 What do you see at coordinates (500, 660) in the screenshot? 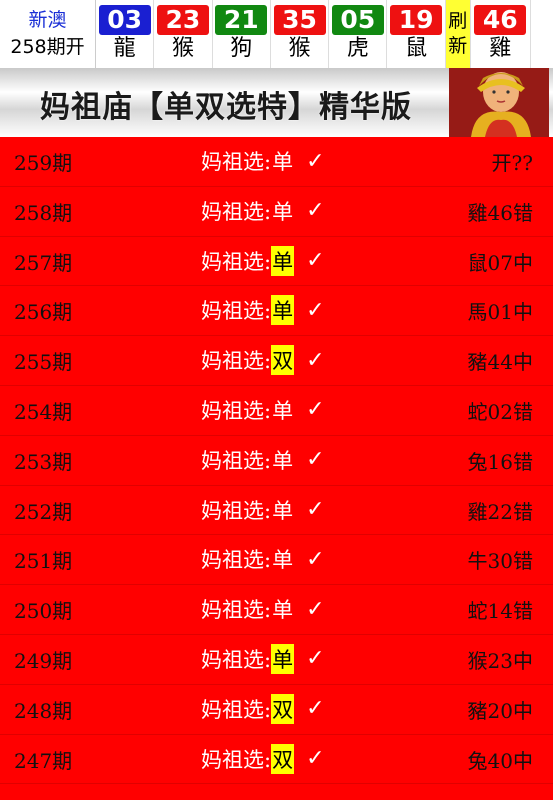
I see `result-label: 猴23中` at bounding box center [500, 660].